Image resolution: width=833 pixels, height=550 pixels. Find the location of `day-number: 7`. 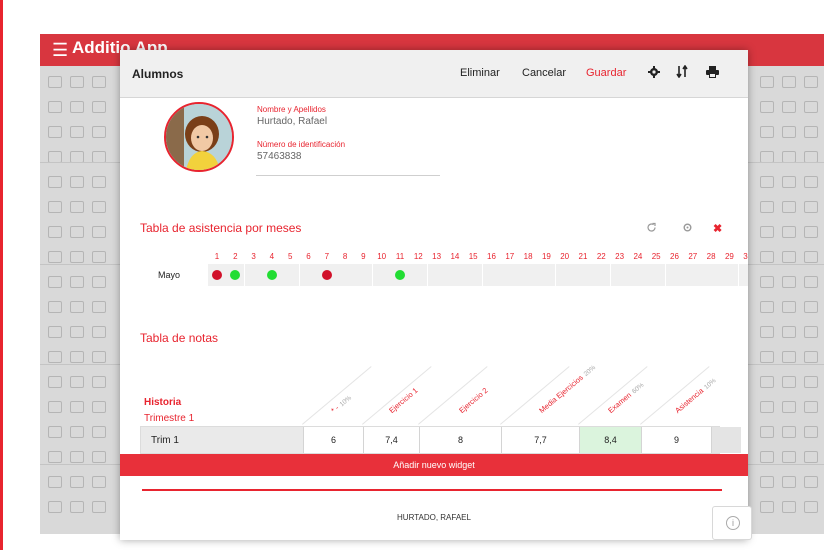

day-number: 7 is located at coordinates (327, 256).